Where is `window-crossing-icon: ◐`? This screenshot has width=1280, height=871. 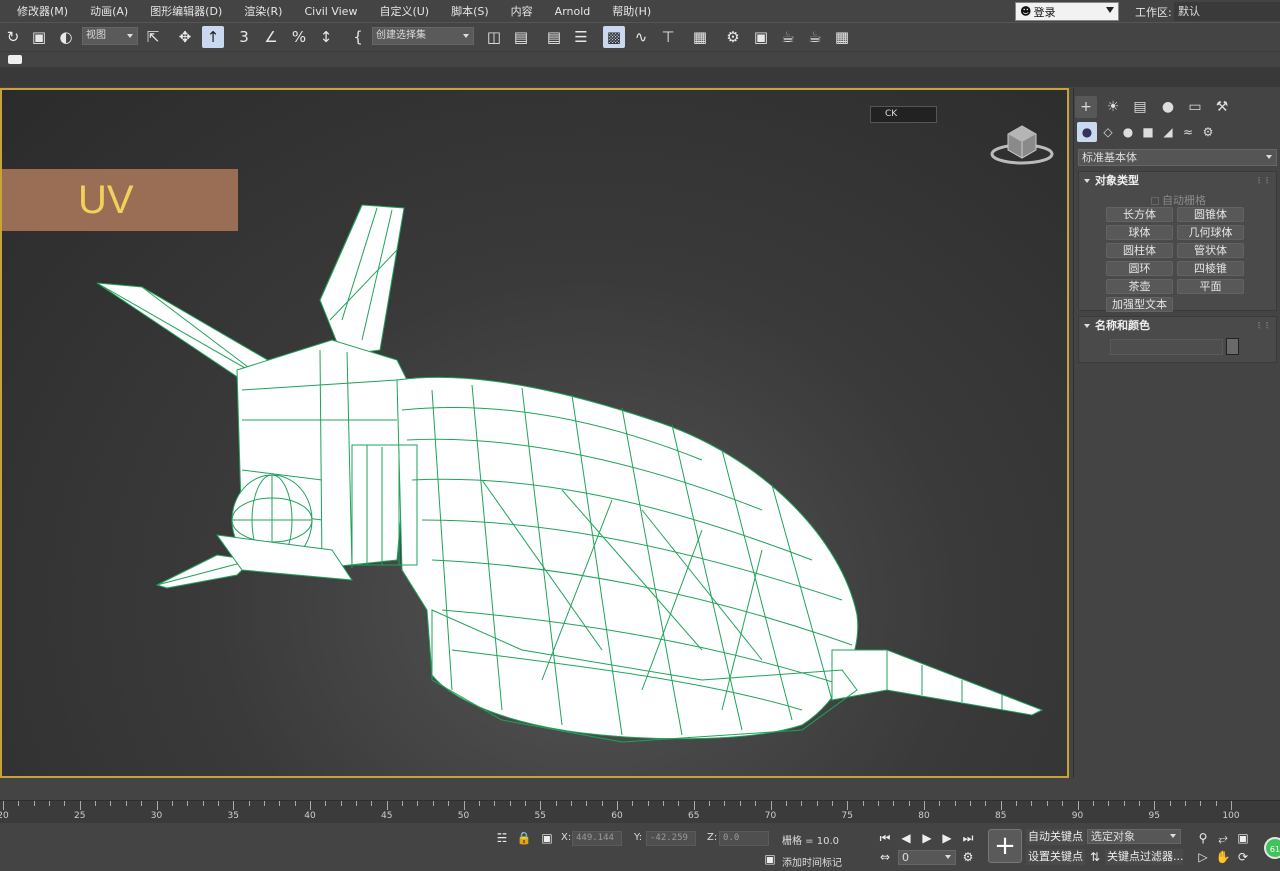
window-crossing-icon: ◐ is located at coordinates (66, 37).